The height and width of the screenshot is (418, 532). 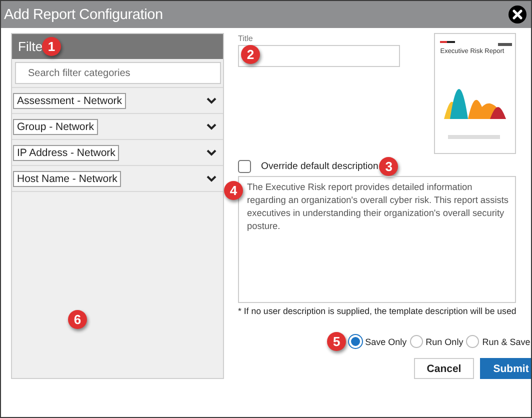 I want to click on filters-heading: Filte, so click(x=30, y=46).